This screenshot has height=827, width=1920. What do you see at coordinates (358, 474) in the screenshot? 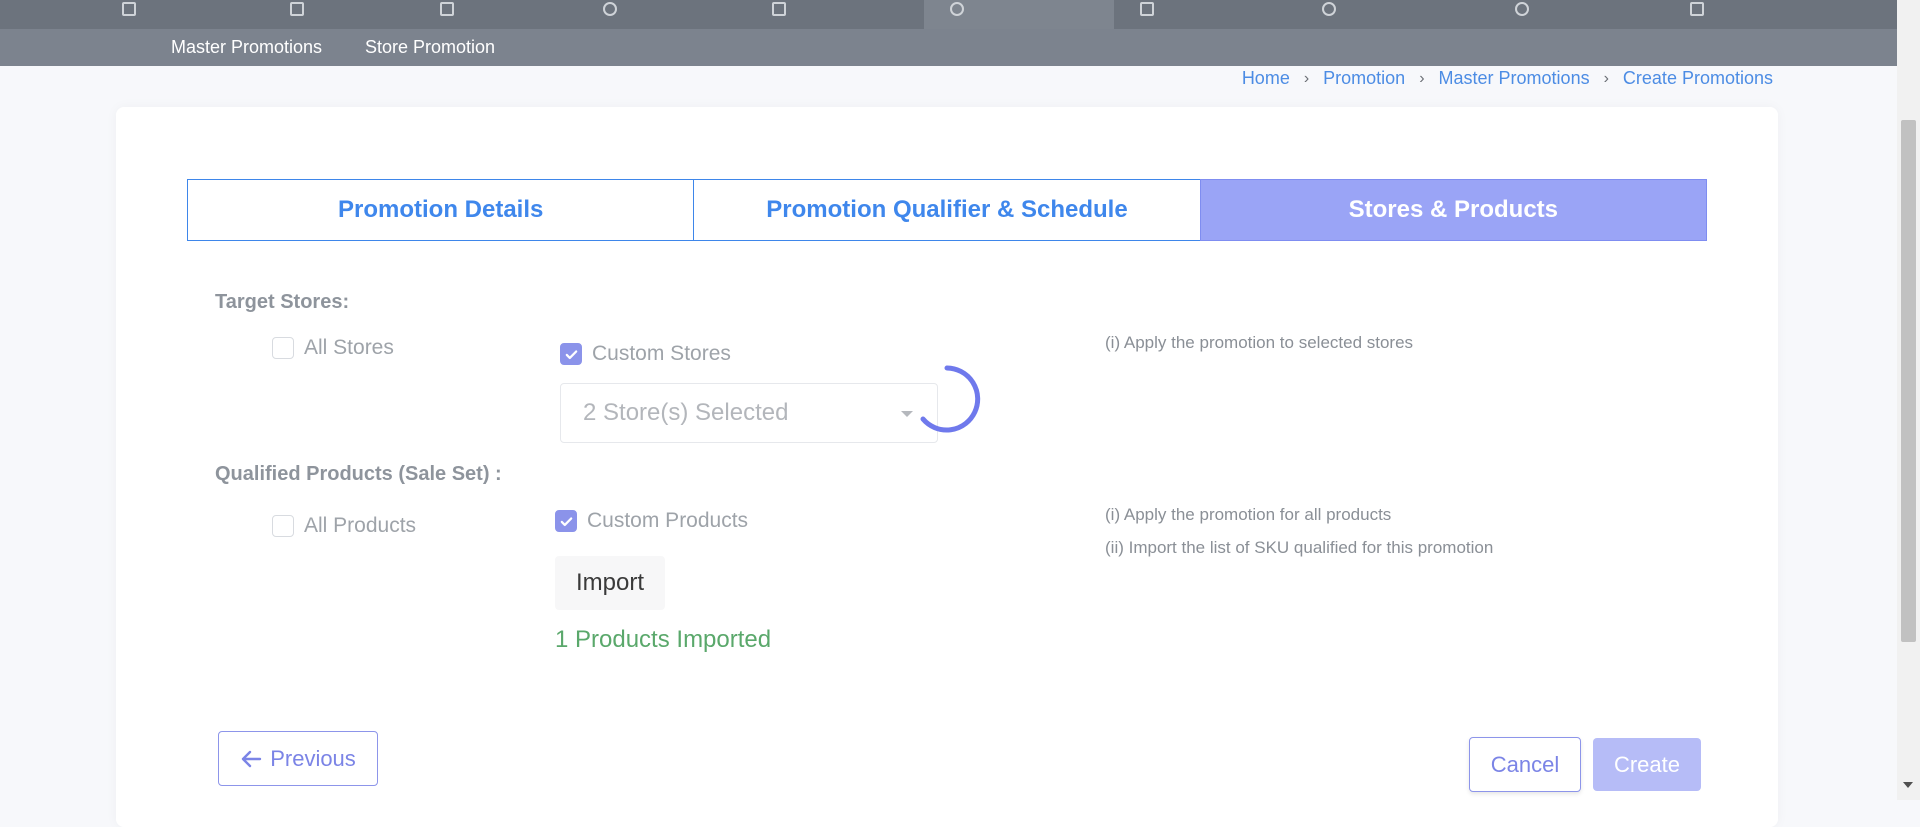
I see `qualified-products-label: Qualified Products (Sale Set) :` at bounding box center [358, 474].